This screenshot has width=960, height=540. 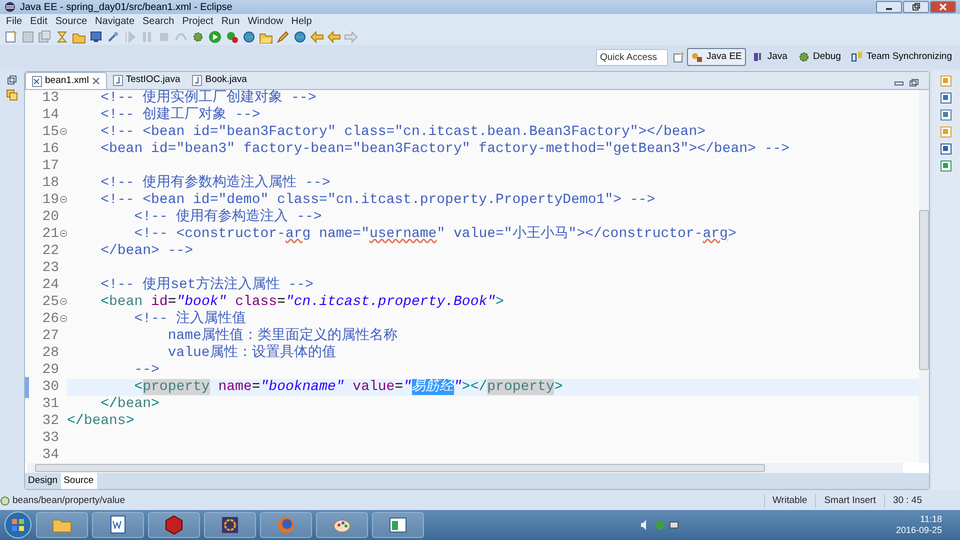 I want to click on editor-tab: Book.java, so click(x=219, y=80).